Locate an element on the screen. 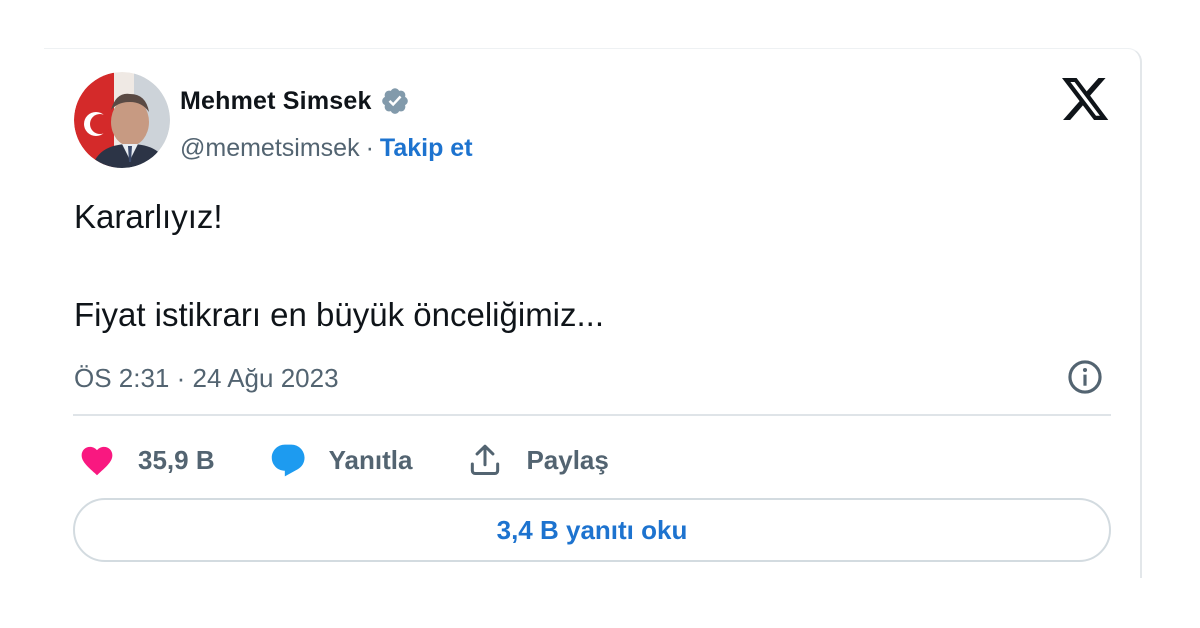  read-replies-label: 3,4 B yanıtı oku is located at coordinates (592, 529).